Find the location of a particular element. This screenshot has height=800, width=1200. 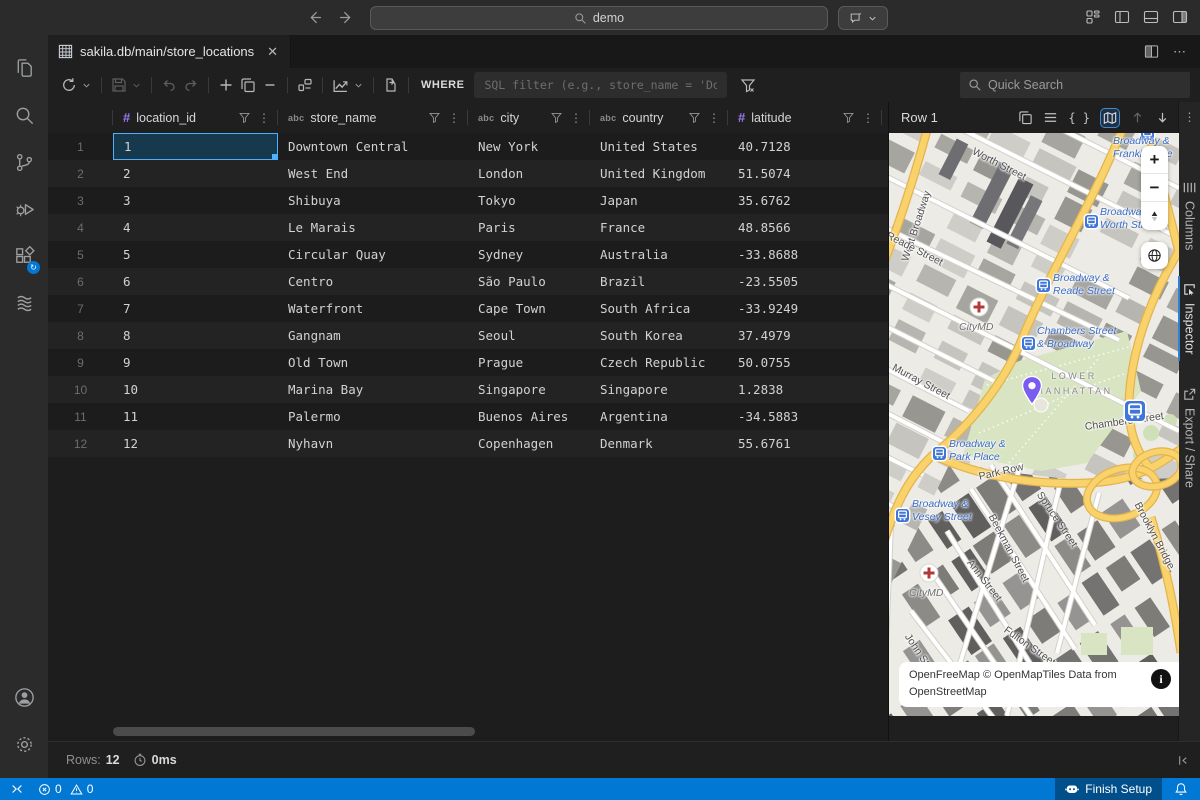

cell-location_id: 8 is located at coordinates (195, 335).